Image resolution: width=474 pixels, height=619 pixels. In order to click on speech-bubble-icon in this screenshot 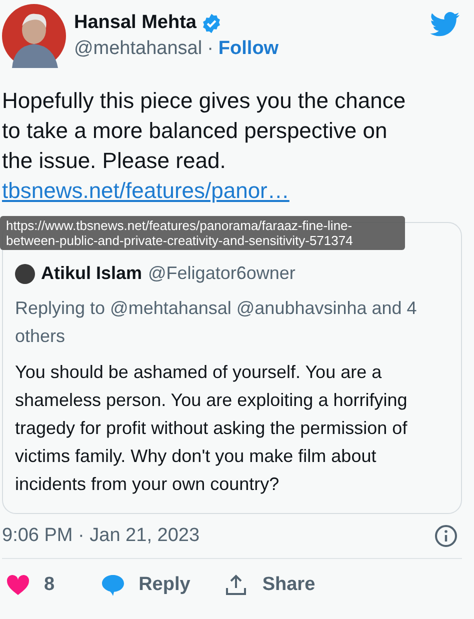, I will do `click(112, 585)`.